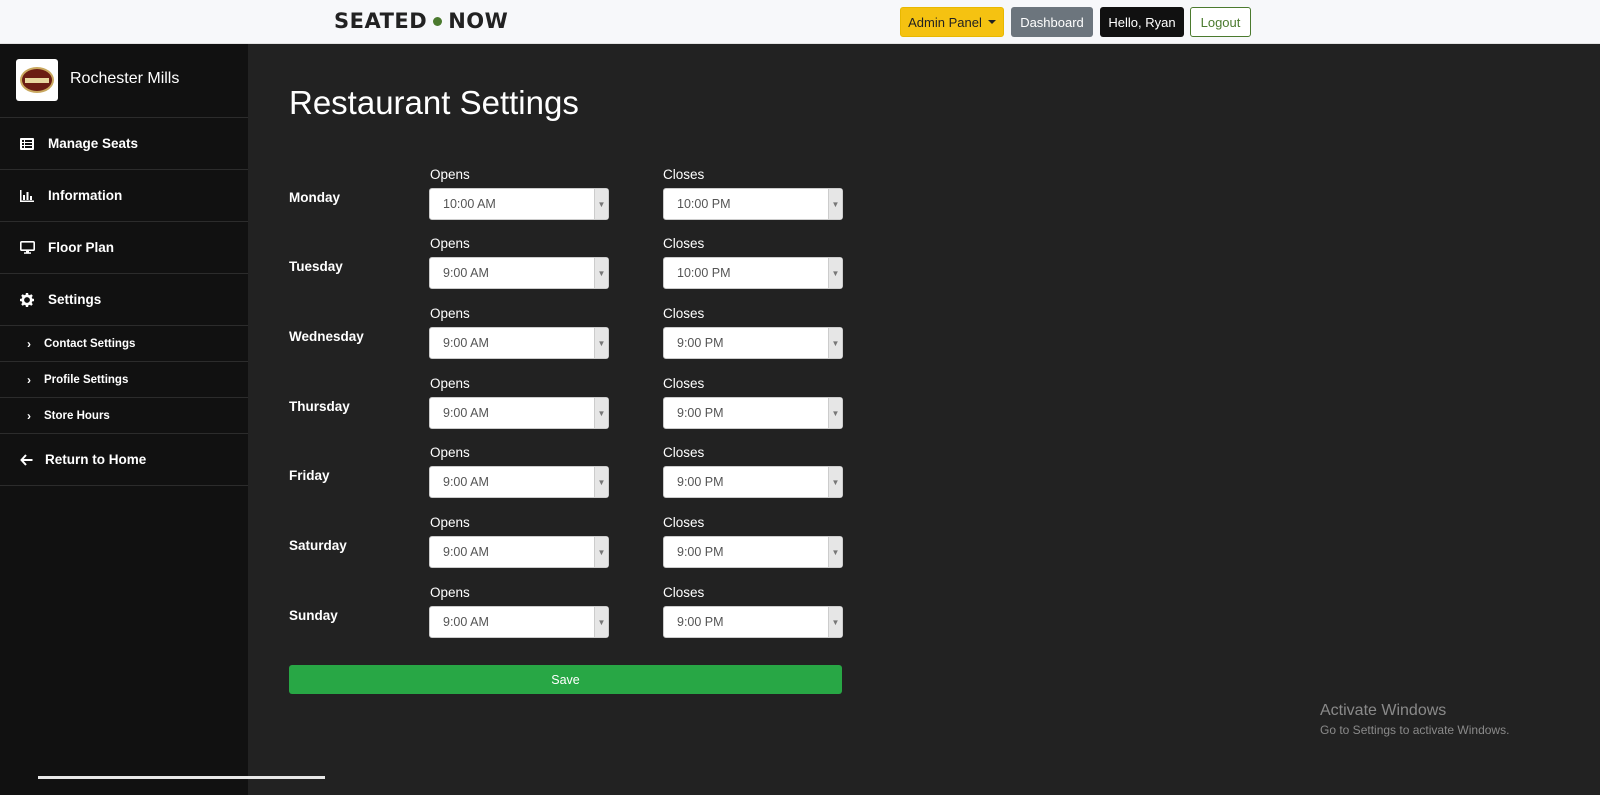  I want to click on monitor-icon, so click(27, 248).